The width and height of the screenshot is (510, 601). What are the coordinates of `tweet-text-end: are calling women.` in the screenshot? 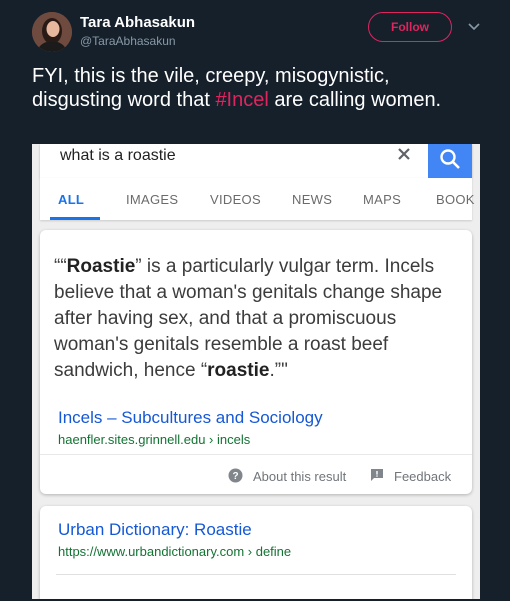 It's located at (355, 100).